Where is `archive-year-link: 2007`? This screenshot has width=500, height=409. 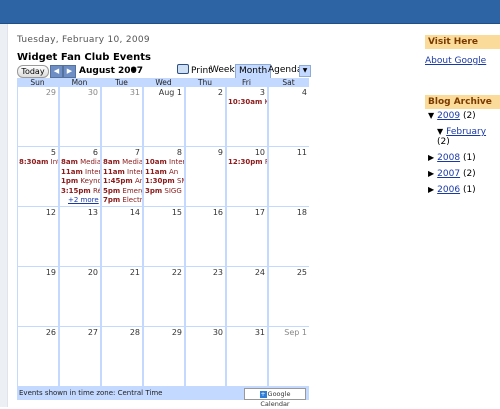
archive-year-link: 2007 is located at coordinates (448, 174).